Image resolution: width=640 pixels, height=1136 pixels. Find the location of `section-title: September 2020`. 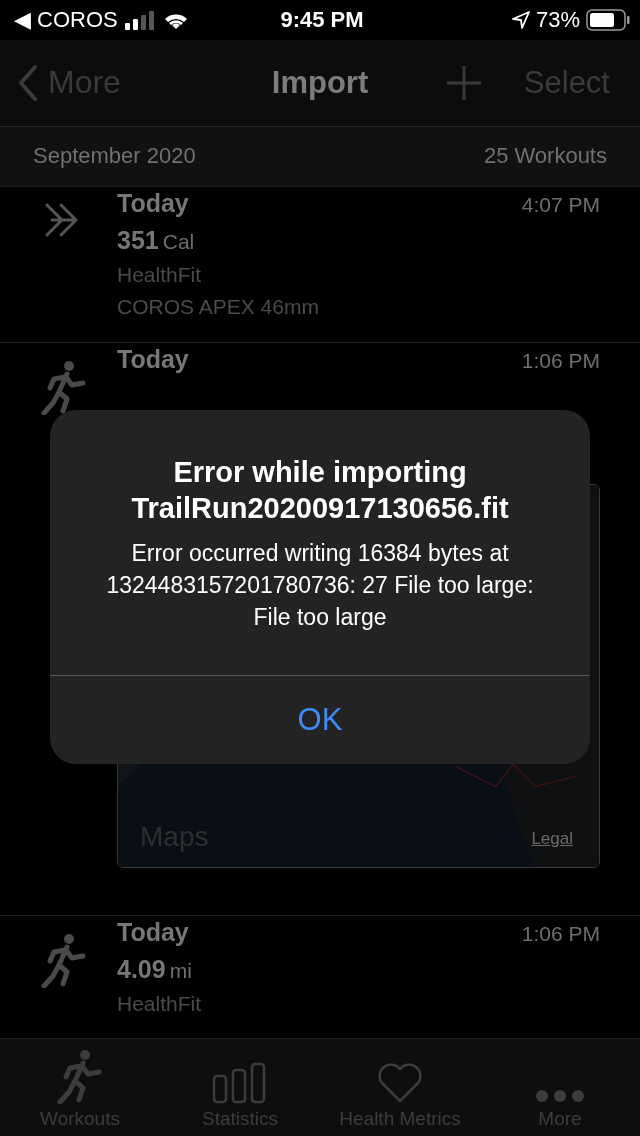

section-title: September 2020 is located at coordinates (114, 156).